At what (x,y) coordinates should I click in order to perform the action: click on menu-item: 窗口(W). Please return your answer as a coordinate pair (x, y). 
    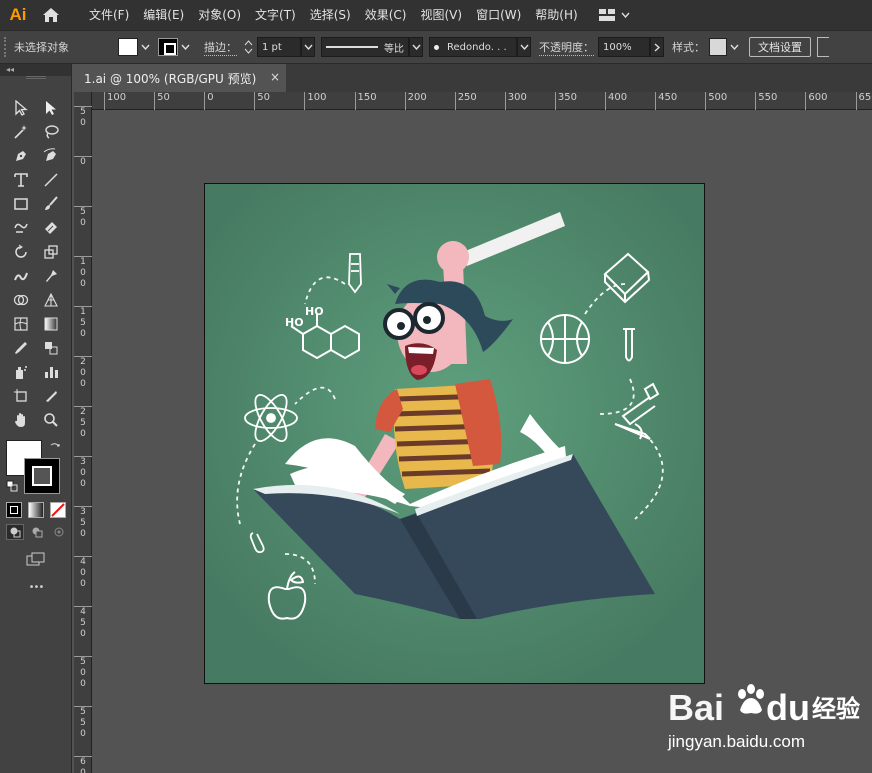
    Looking at the image, I should click on (498, 15).